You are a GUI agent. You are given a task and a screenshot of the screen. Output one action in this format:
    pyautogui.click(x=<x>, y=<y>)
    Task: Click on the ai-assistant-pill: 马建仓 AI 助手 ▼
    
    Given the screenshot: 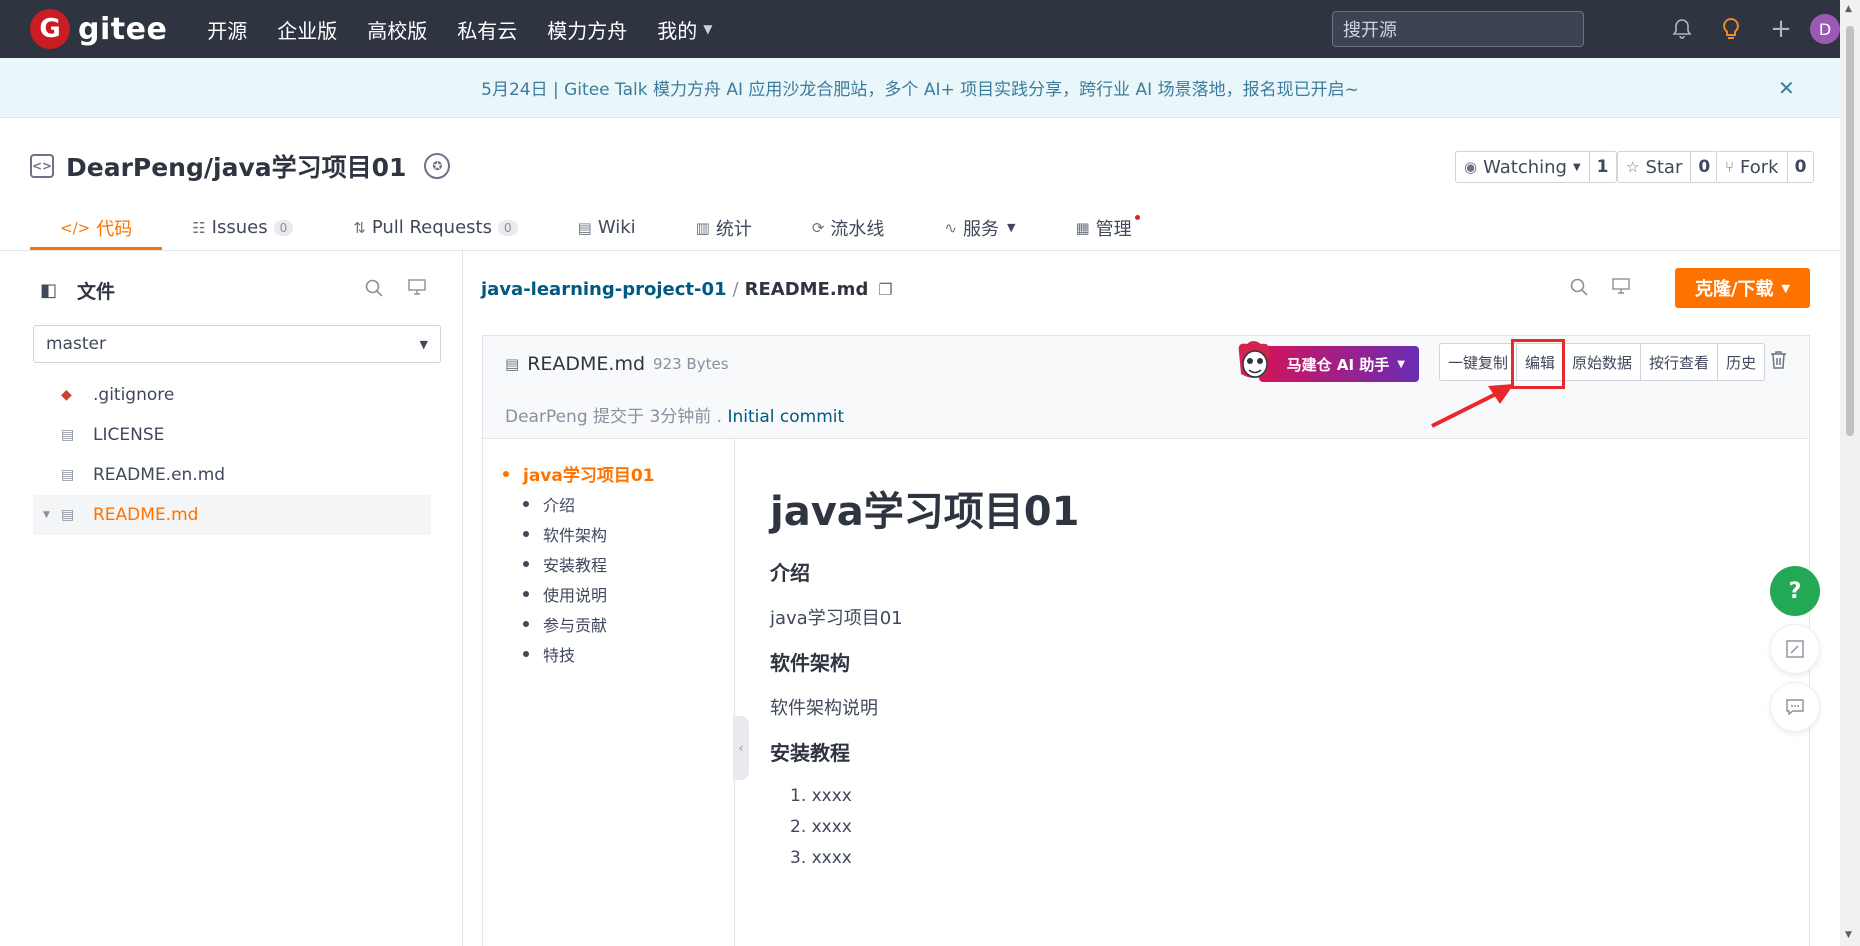 What is the action you would take?
    pyautogui.click(x=1339, y=364)
    